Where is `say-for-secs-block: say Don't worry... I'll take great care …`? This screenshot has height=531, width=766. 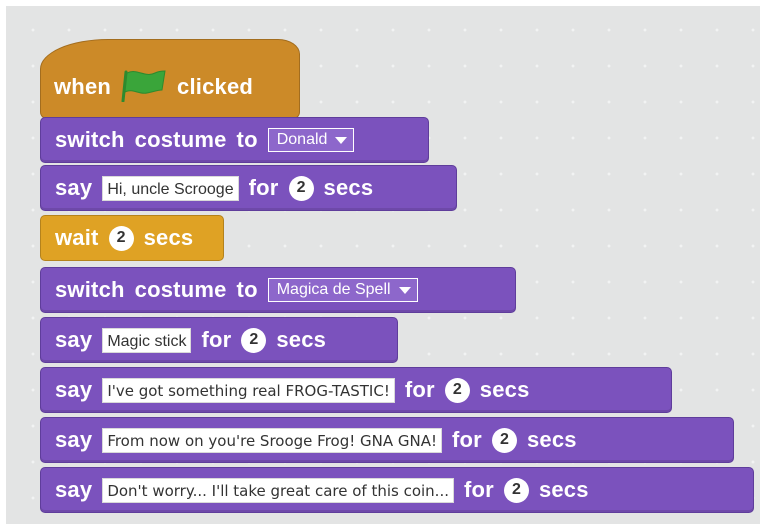
say-for-secs-block: say Don't worry... I'll take great care … is located at coordinates (397, 490).